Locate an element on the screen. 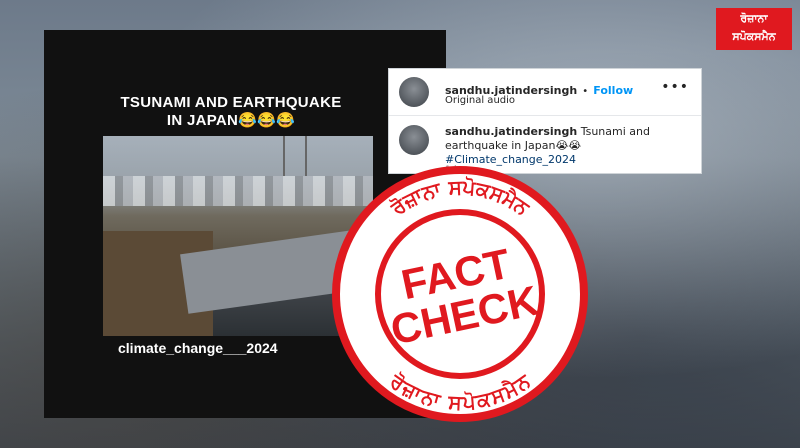  video-title-line-1: TSUNAMI AND EARTHQUAKE is located at coordinates (231, 102).